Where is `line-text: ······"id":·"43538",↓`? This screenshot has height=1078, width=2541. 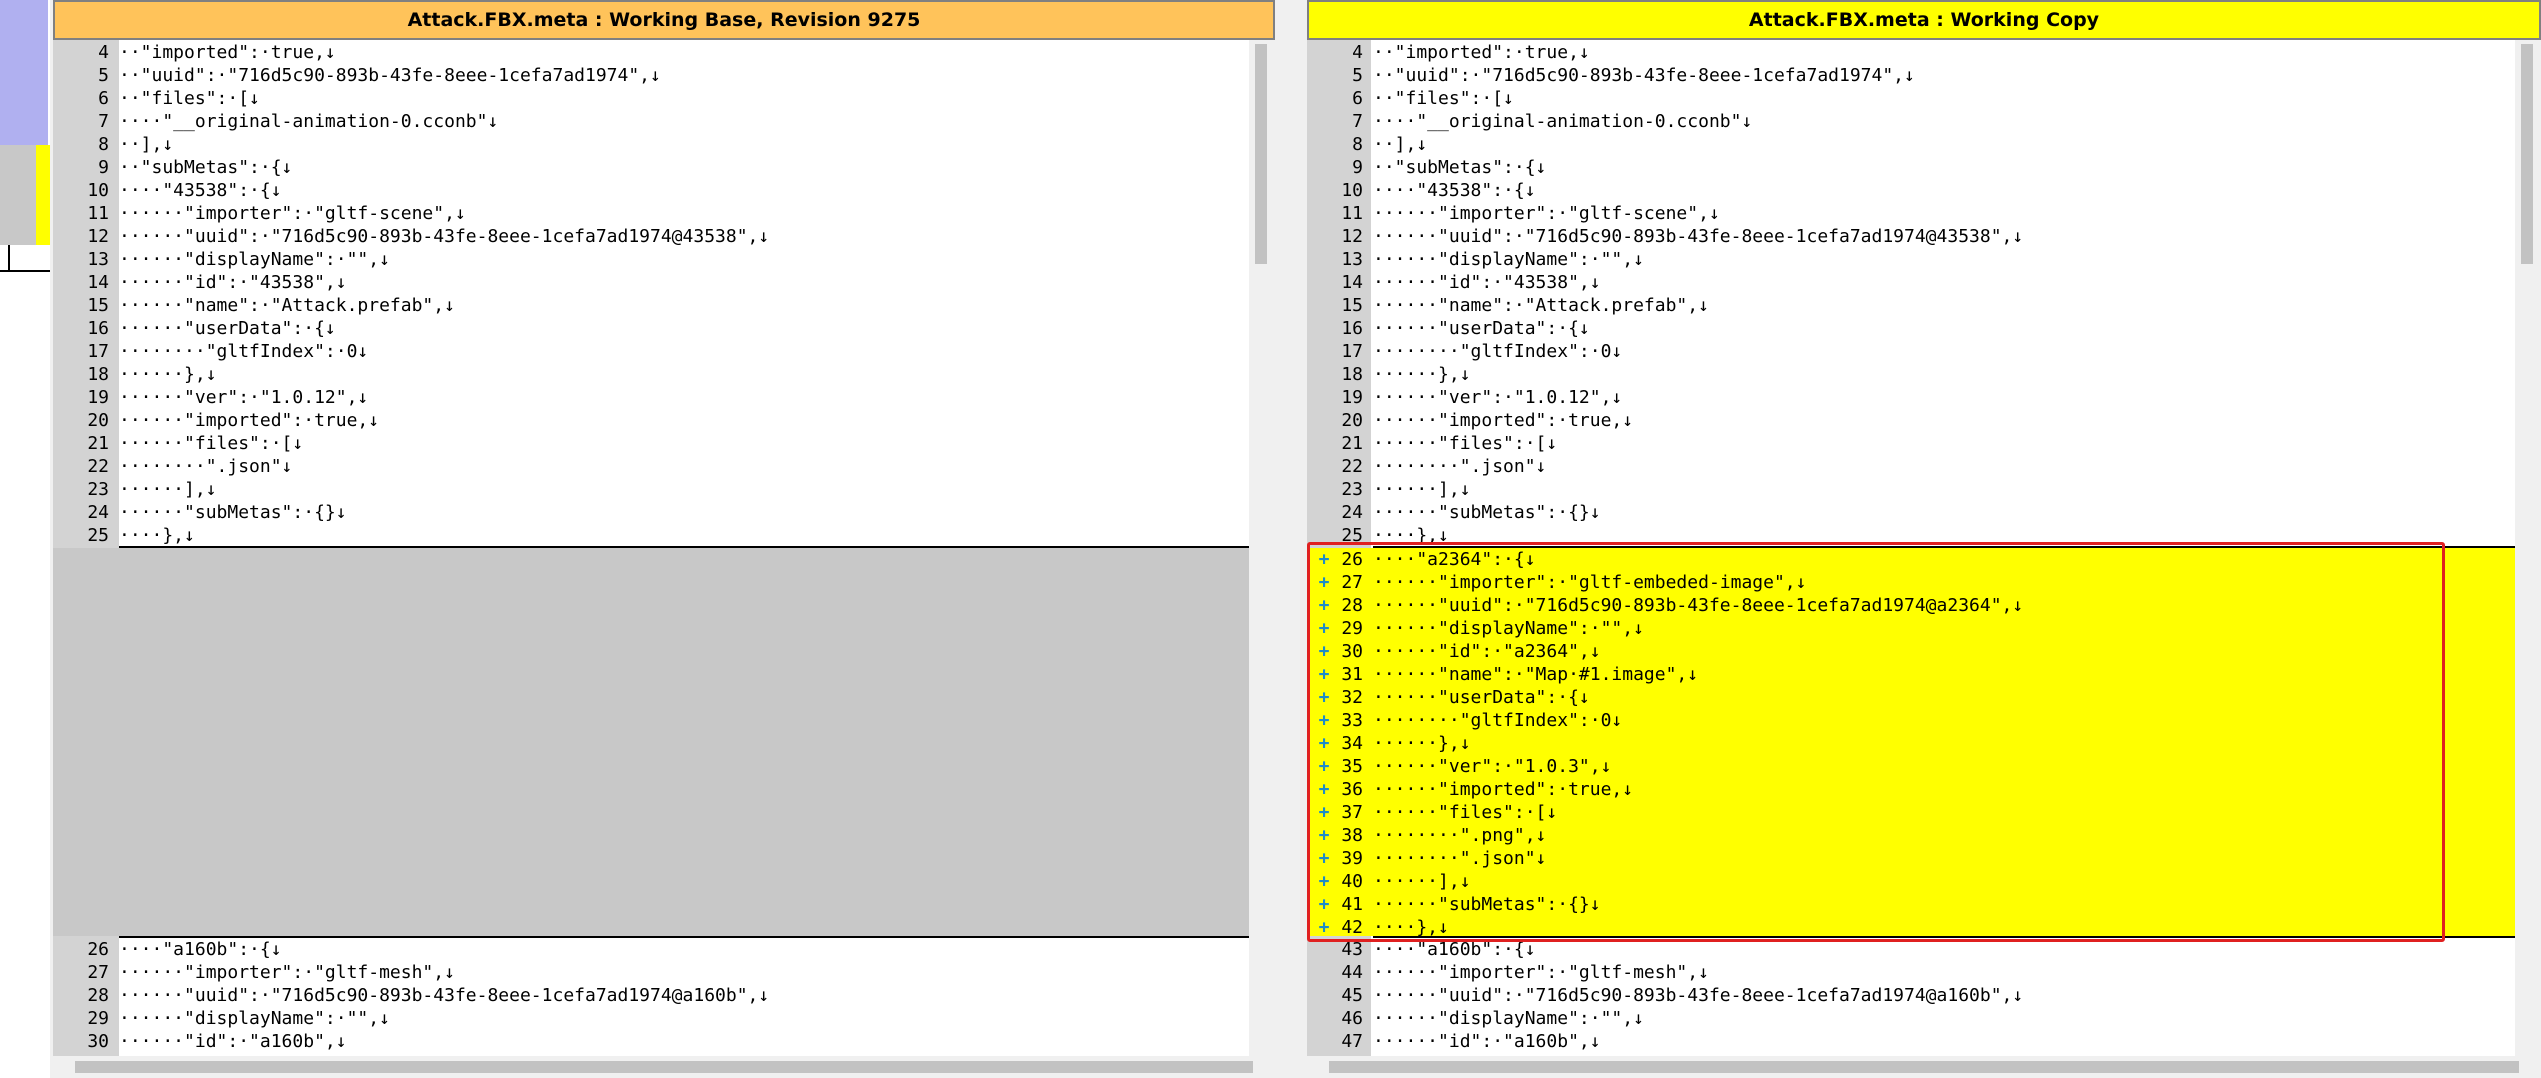 line-text: ······"id":·"43538",↓ is located at coordinates (233, 282).